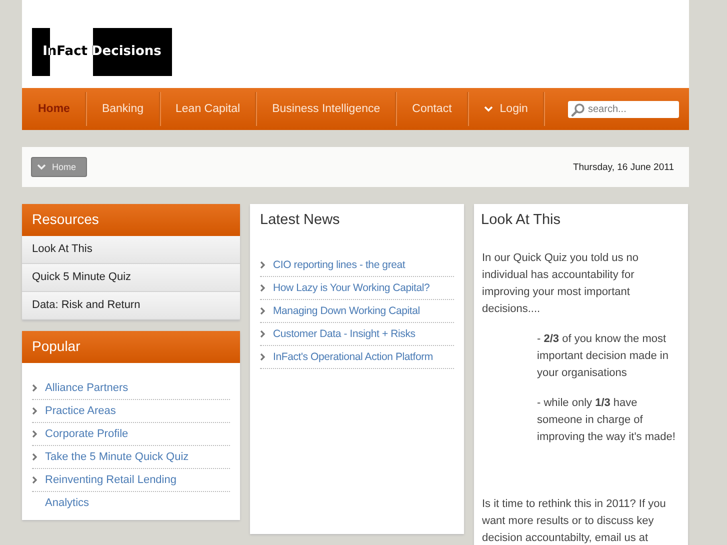 The height and width of the screenshot is (545, 727). Describe the element at coordinates (59, 167) in the screenshot. I see `home-button: Home` at that location.